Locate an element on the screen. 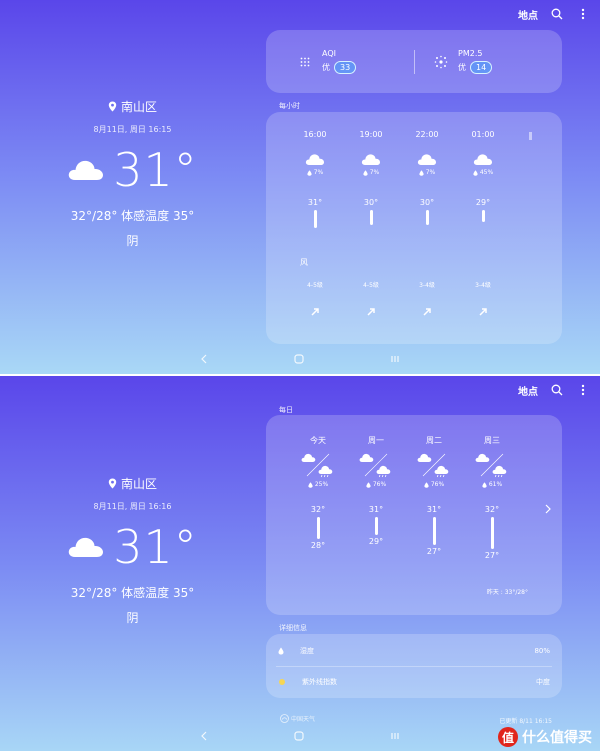 The height and width of the screenshot is (751, 600). air-quality-card: AQI 优 33 PM2.5 优 14 is located at coordinates (414, 61).